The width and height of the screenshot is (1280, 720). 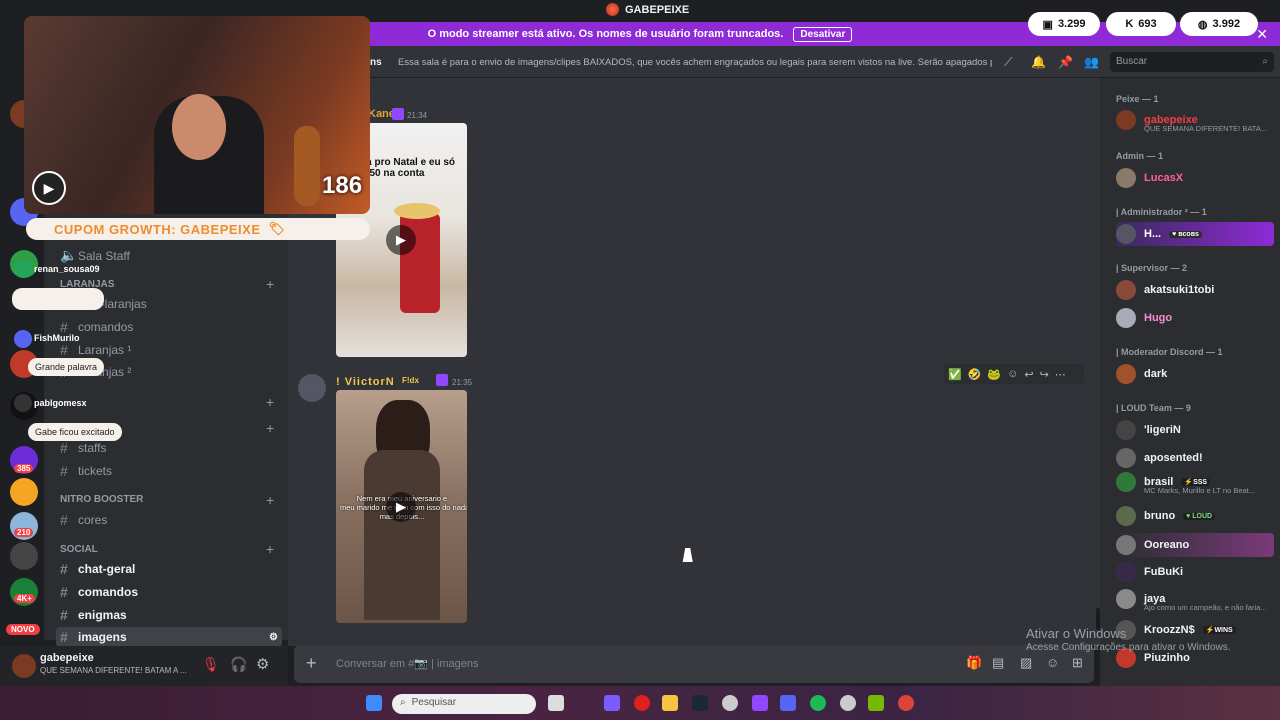 What do you see at coordinates (464, 704) in the screenshot?
I see `taskbar-search: ⌕ Pesquisar` at bounding box center [464, 704].